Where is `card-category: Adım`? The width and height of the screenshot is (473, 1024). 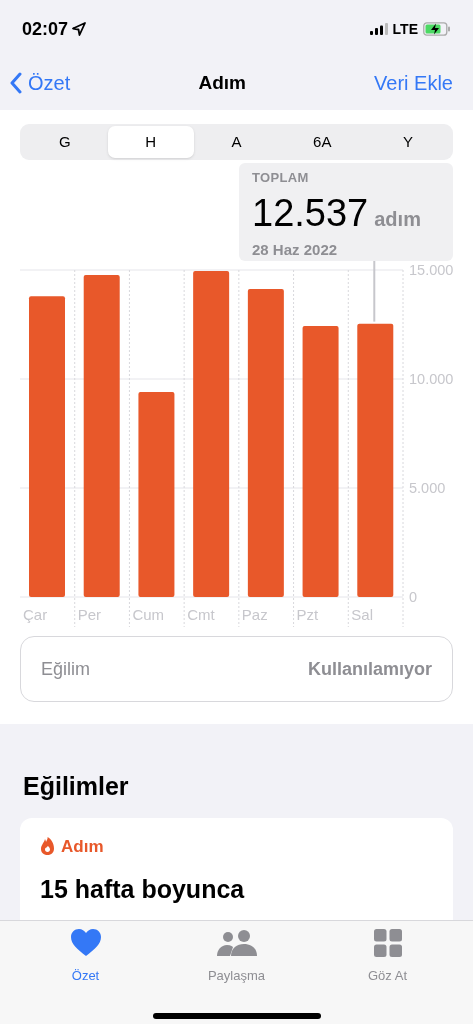 card-category: Adım is located at coordinates (82, 846).